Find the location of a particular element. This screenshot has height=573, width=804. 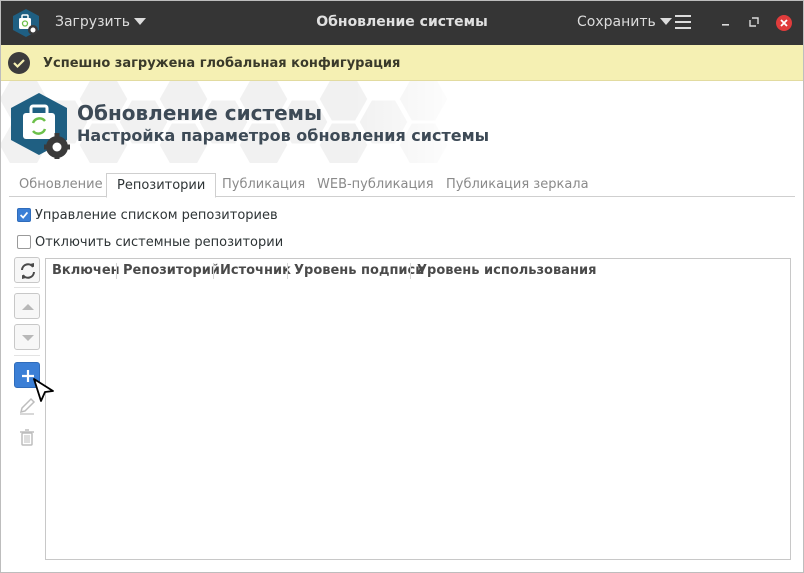

close-icon is located at coordinates (784, 23).